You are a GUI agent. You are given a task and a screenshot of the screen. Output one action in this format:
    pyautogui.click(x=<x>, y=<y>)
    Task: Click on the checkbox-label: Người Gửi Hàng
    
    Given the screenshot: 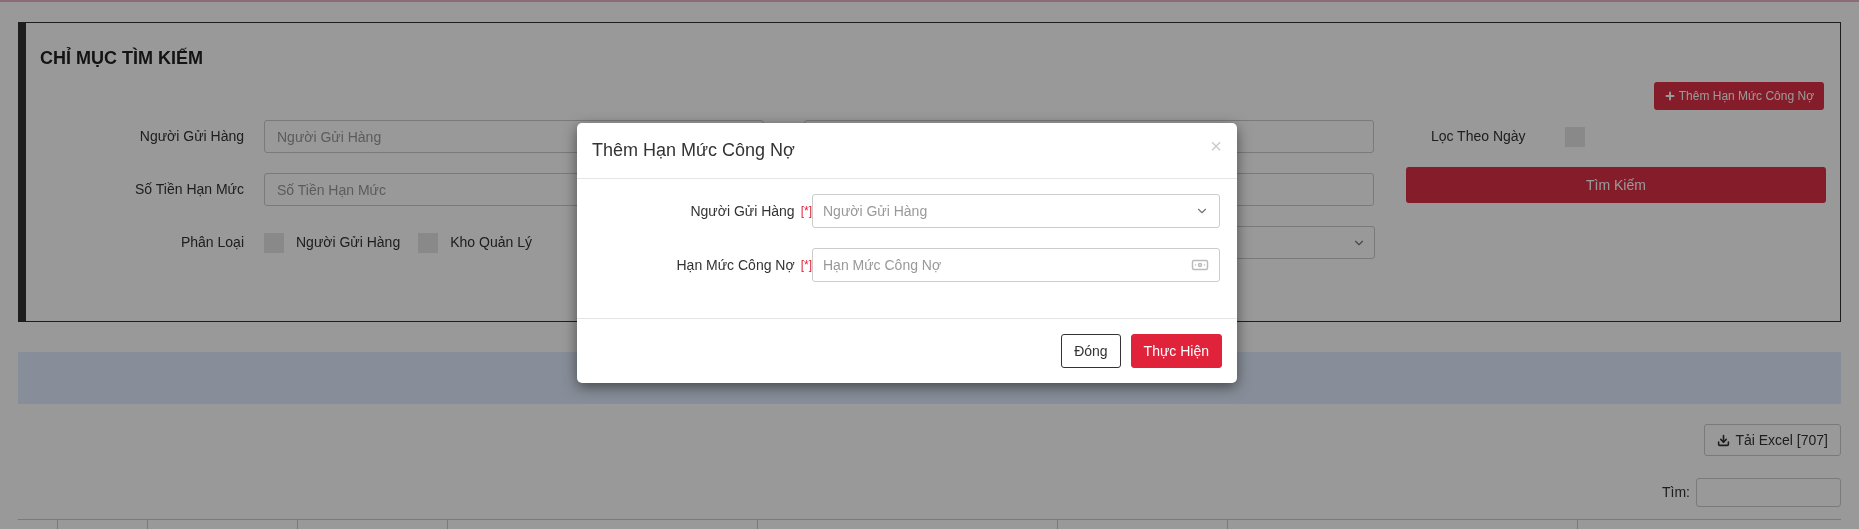 What is the action you would take?
    pyautogui.click(x=348, y=242)
    